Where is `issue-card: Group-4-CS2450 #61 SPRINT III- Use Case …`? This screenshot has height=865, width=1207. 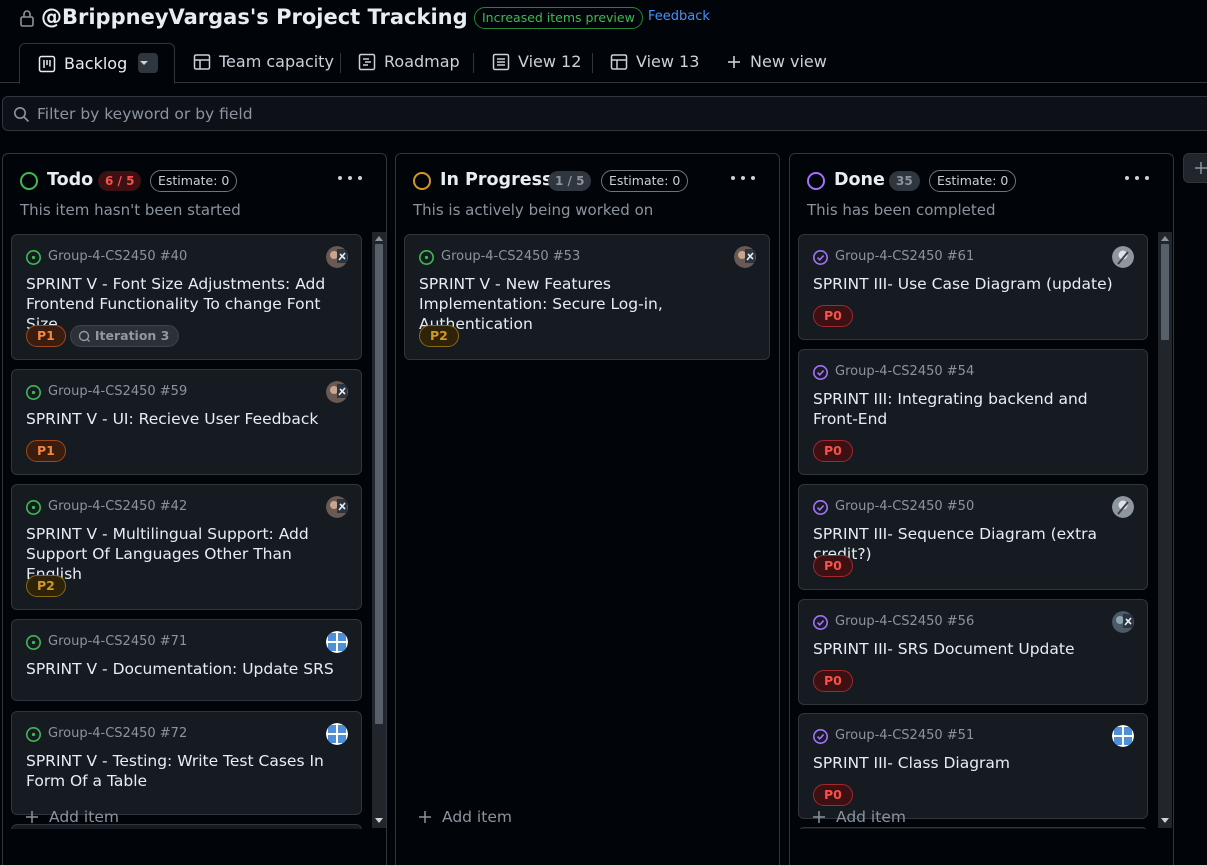
issue-card: Group-4-CS2450 #61 SPRINT III- Use Case … is located at coordinates (973, 287).